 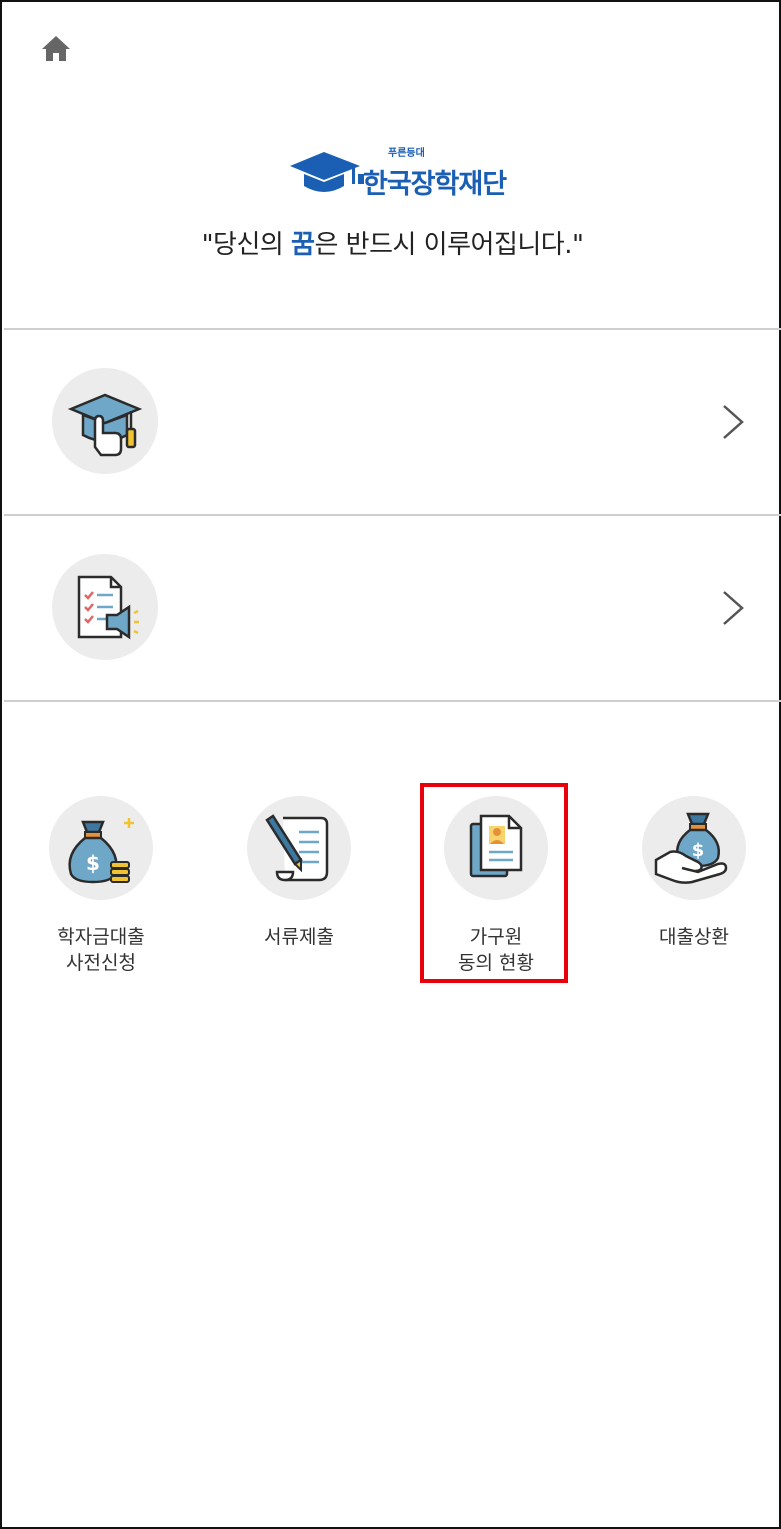 I want to click on quick-menu-document-submit: 서류제출, so click(x=299, y=873).